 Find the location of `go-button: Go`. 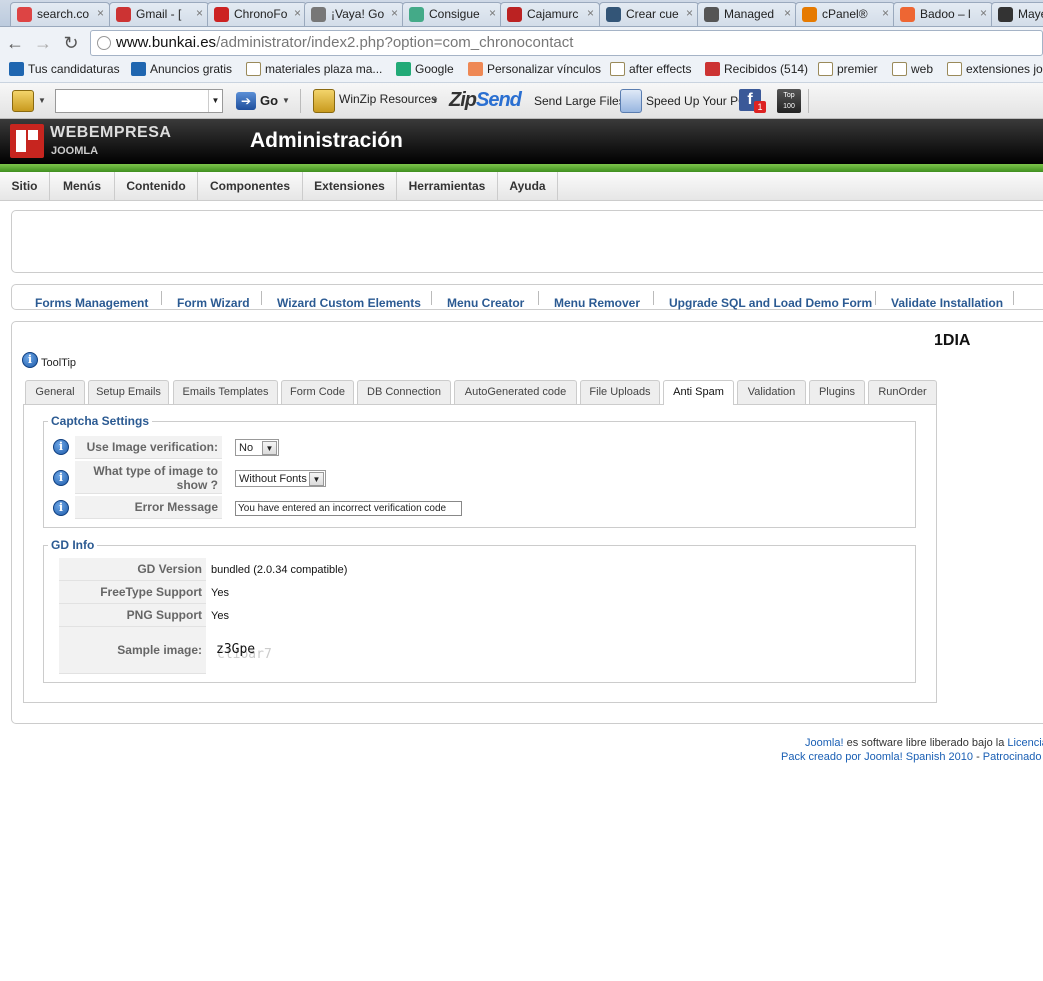

go-button: Go is located at coordinates (269, 100).